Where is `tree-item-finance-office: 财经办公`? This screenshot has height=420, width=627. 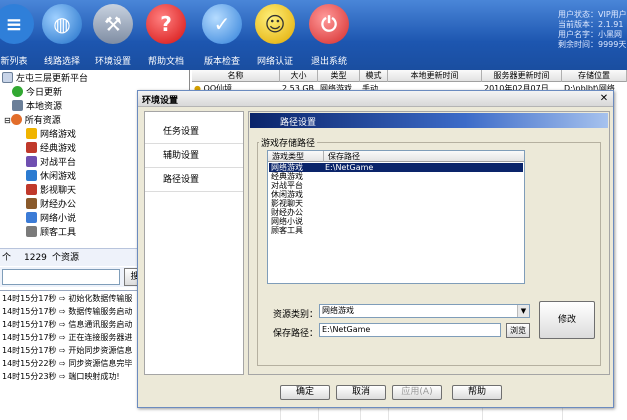
tree-item-finance-office: 财经办公 is located at coordinates (51, 205).